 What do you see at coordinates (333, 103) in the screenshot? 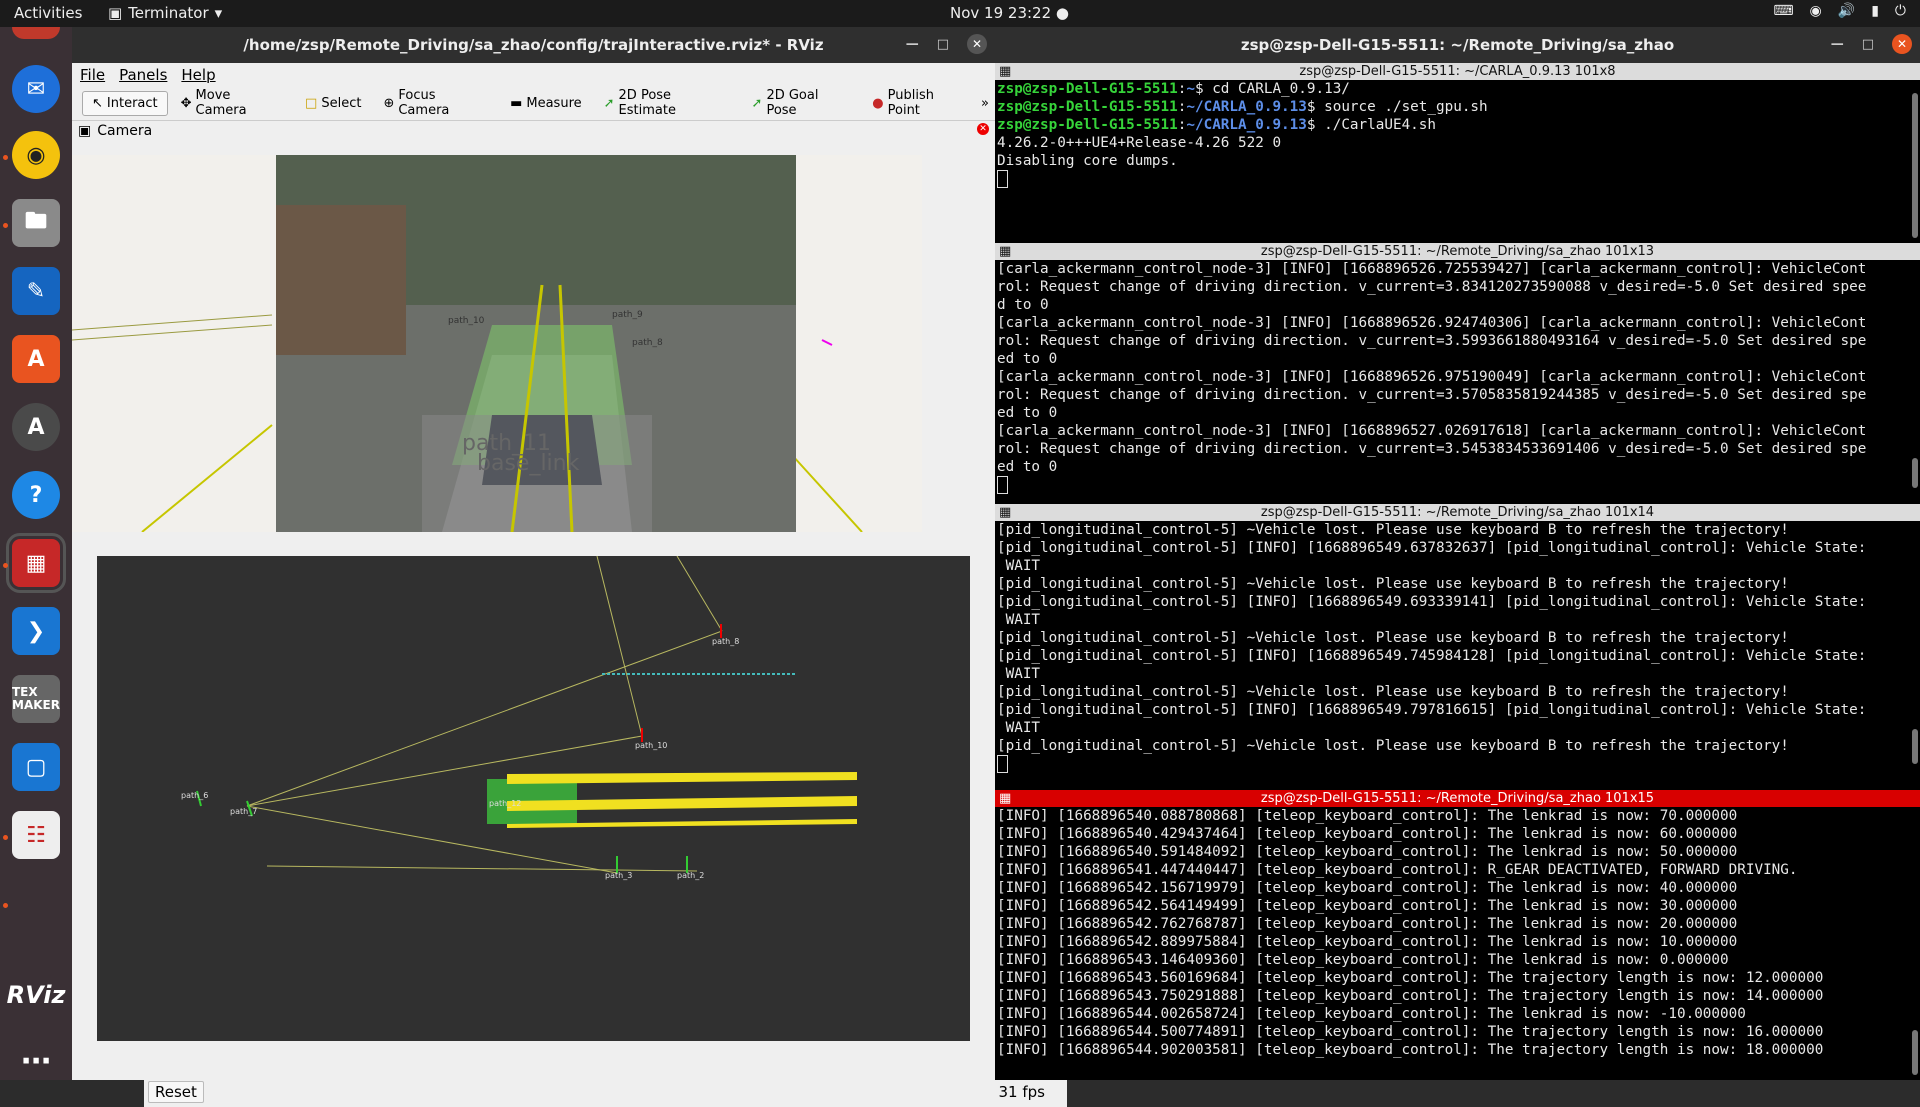
I see `tool-select: □ Select` at bounding box center [333, 103].